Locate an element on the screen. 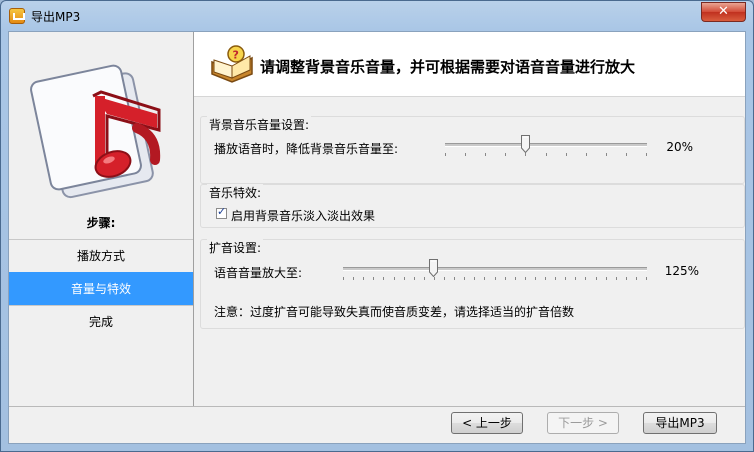 This screenshot has width=754, height=452. window-title: 导出MP3 is located at coordinates (56, 17).